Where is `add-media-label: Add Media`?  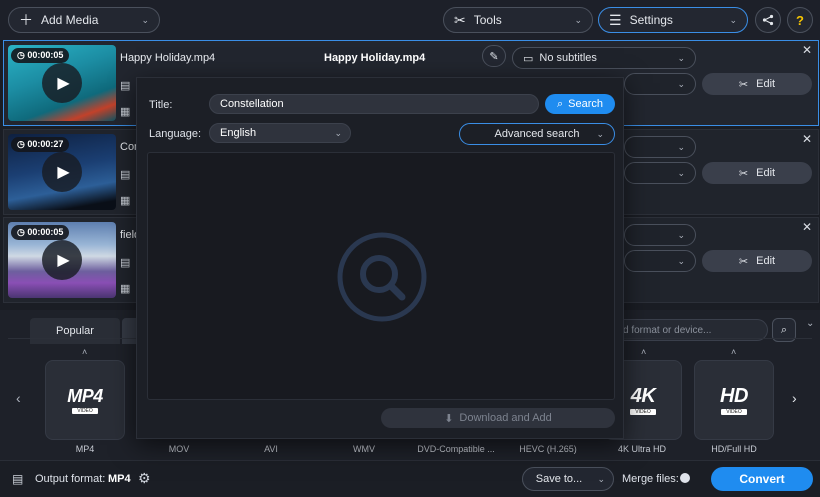 add-media-label: Add Media is located at coordinates (70, 20).